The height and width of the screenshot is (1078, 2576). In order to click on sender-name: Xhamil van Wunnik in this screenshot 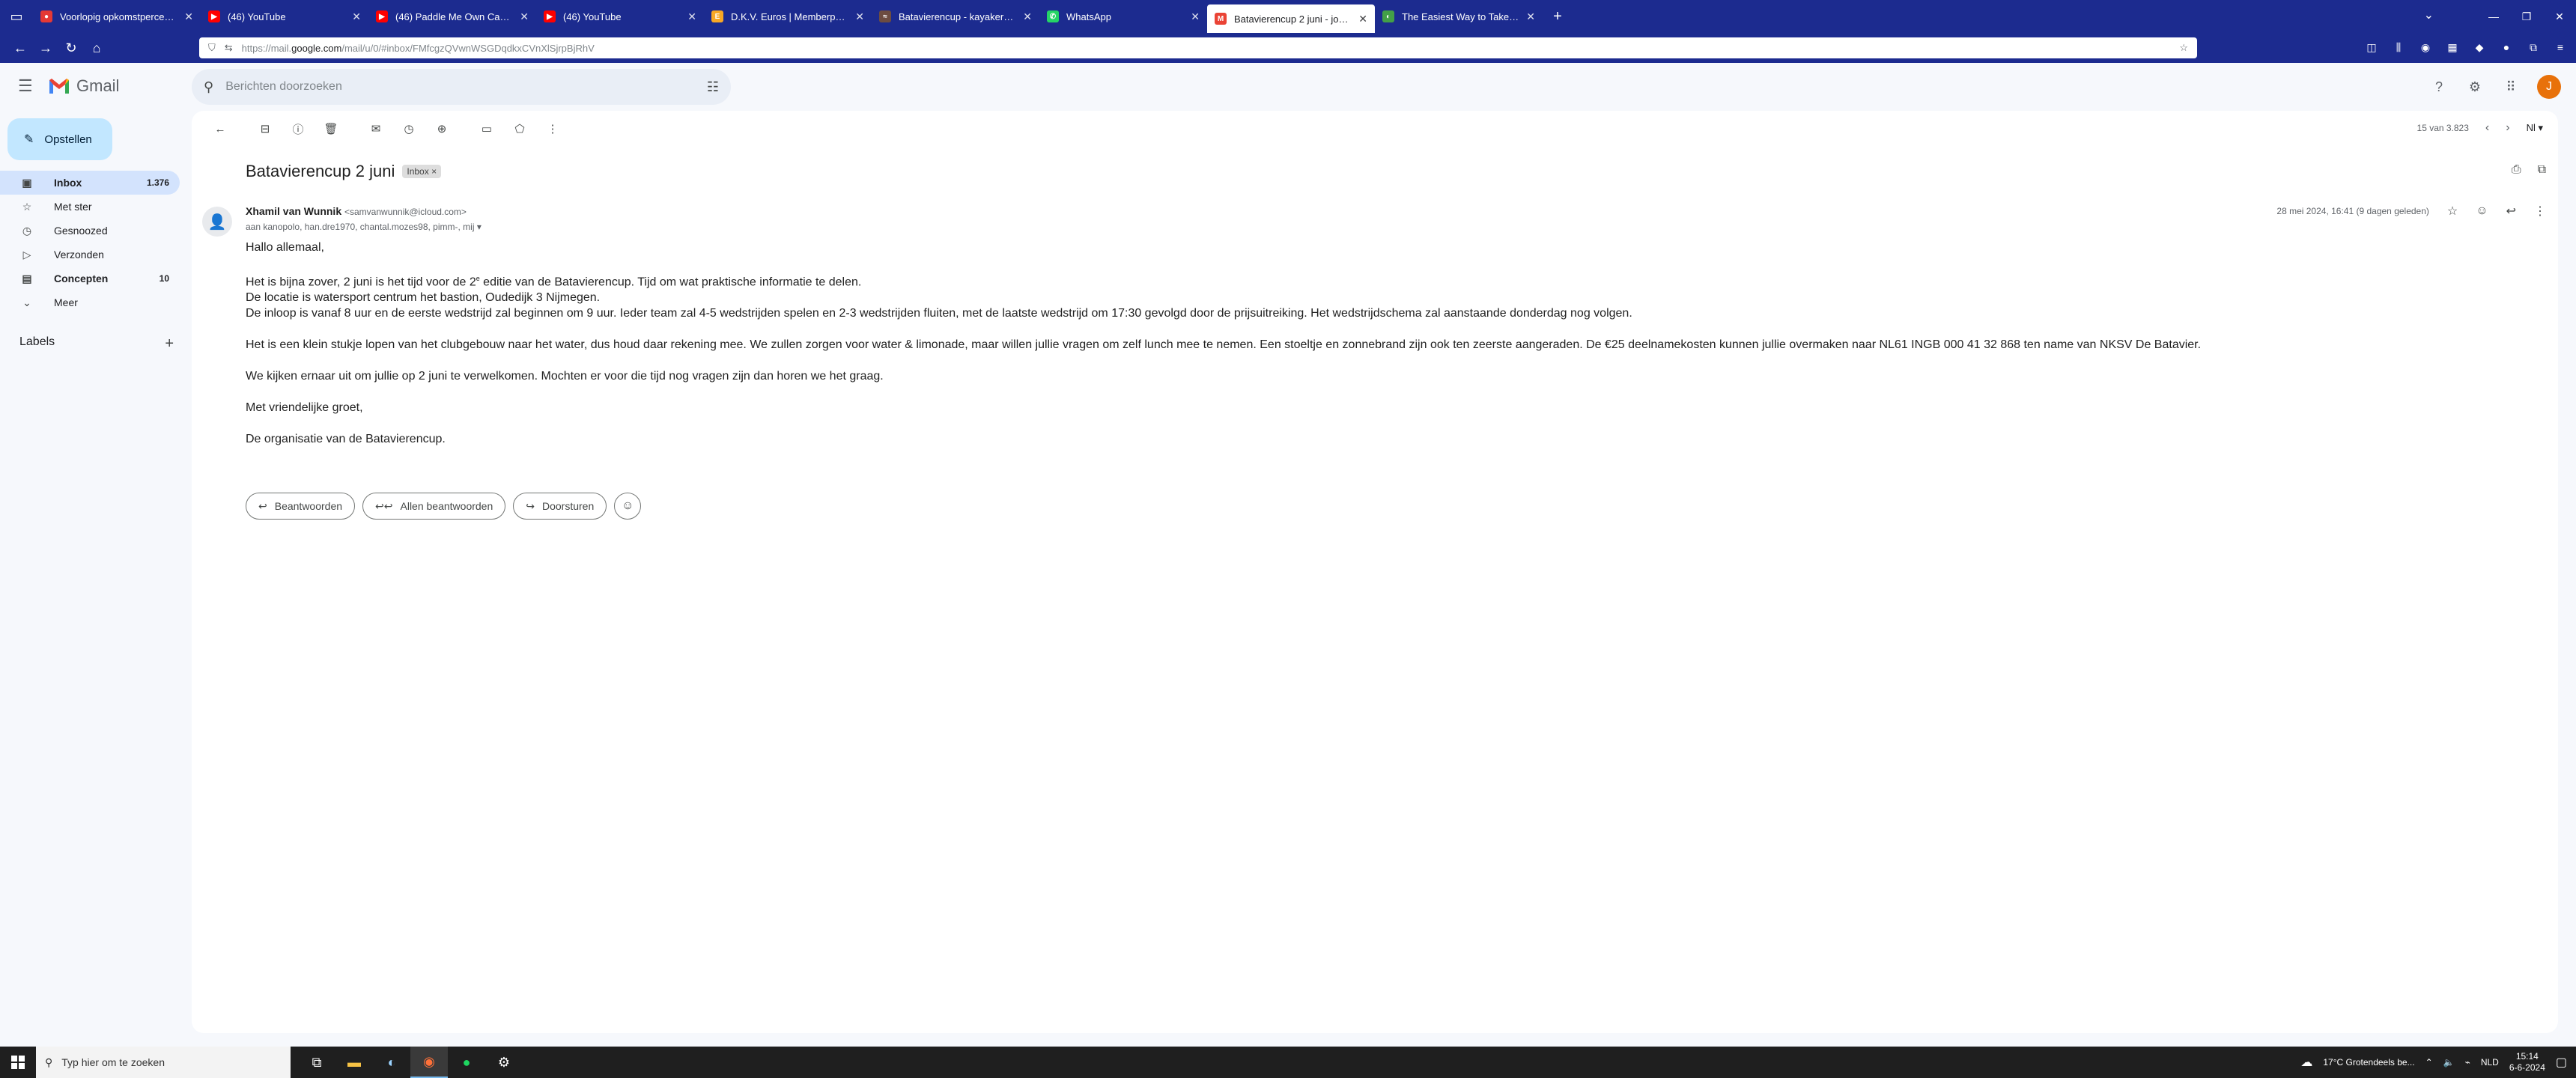, I will do `click(293, 211)`.